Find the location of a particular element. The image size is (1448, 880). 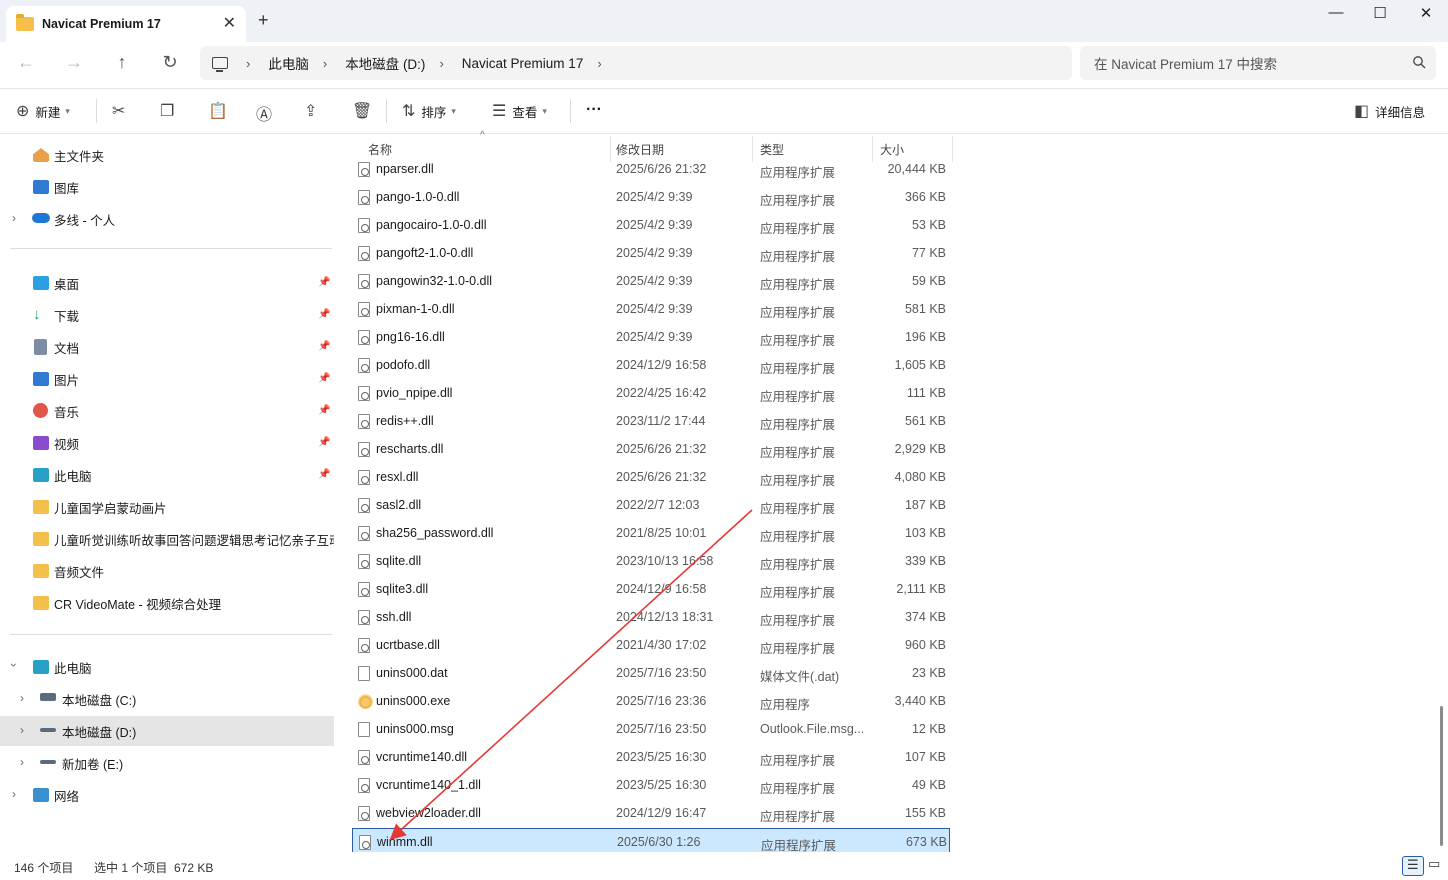

sidebar-item-home: 主文件夹 is located at coordinates (167, 155).